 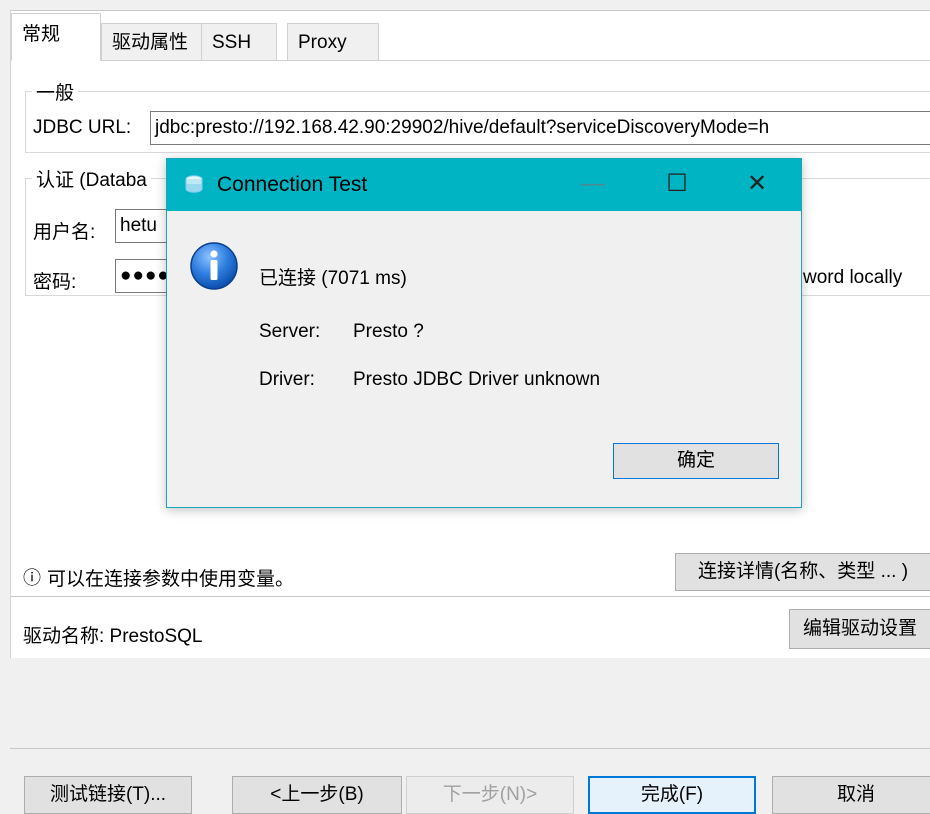 What do you see at coordinates (852, 278) in the screenshot?
I see `save-password-label: word locally` at bounding box center [852, 278].